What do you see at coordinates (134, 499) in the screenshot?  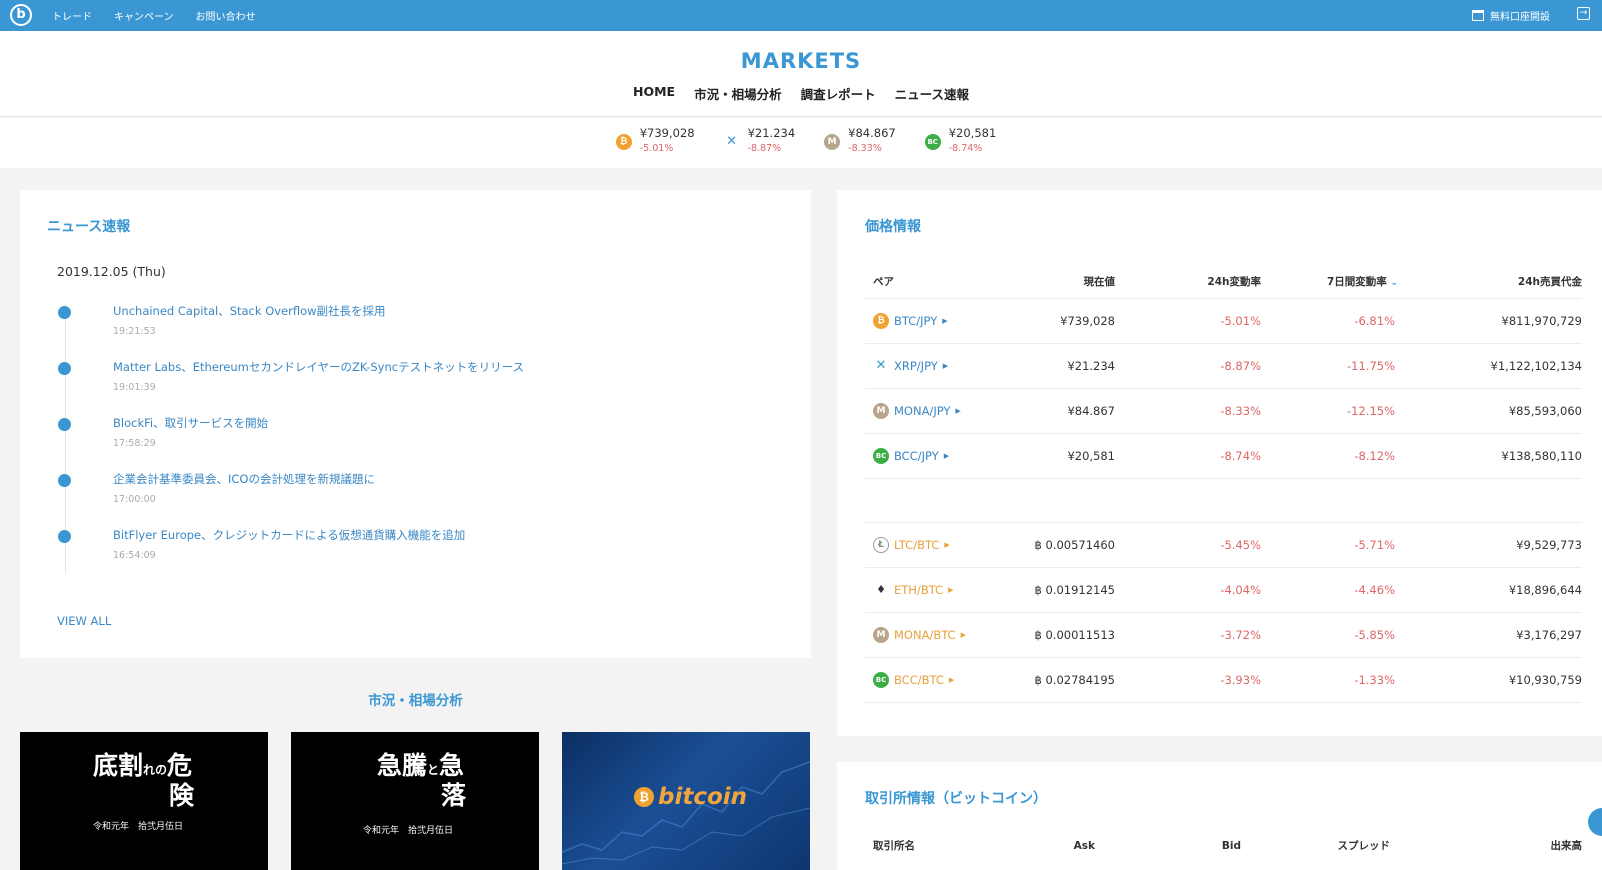 I see `news-time: 17:00:00` at bounding box center [134, 499].